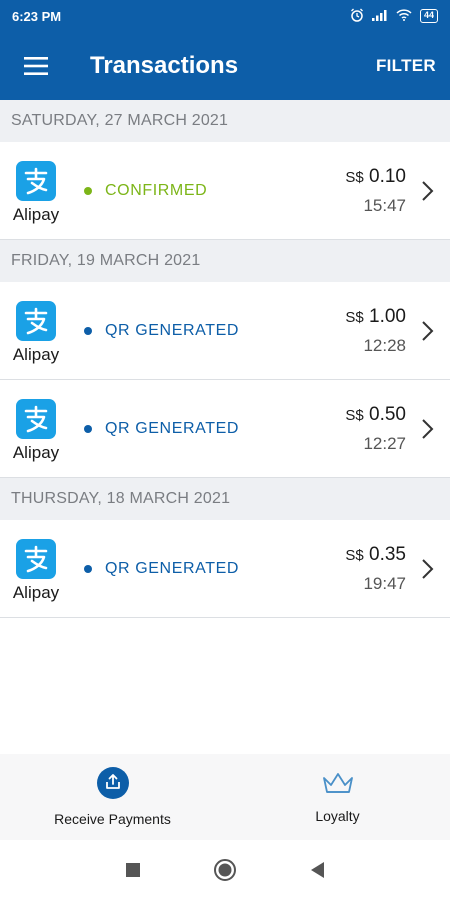  What do you see at coordinates (428, 16) in the screenshot?
I see `battery-icon: 44` at bounding box center [428, 16].